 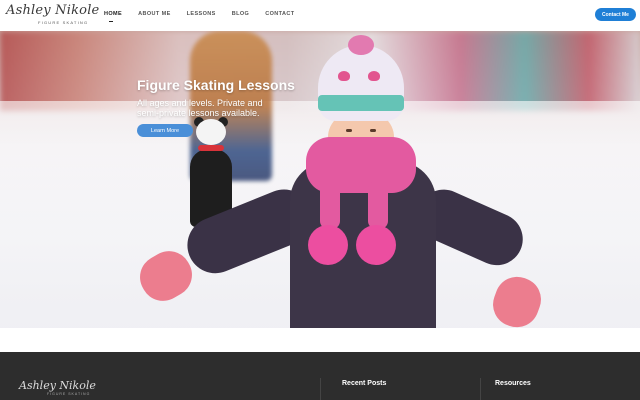 What do you see at coordinates (279, 14) in the screenshot?
I see `nav-contact: CONTACT` at bounding box center [279, 14].